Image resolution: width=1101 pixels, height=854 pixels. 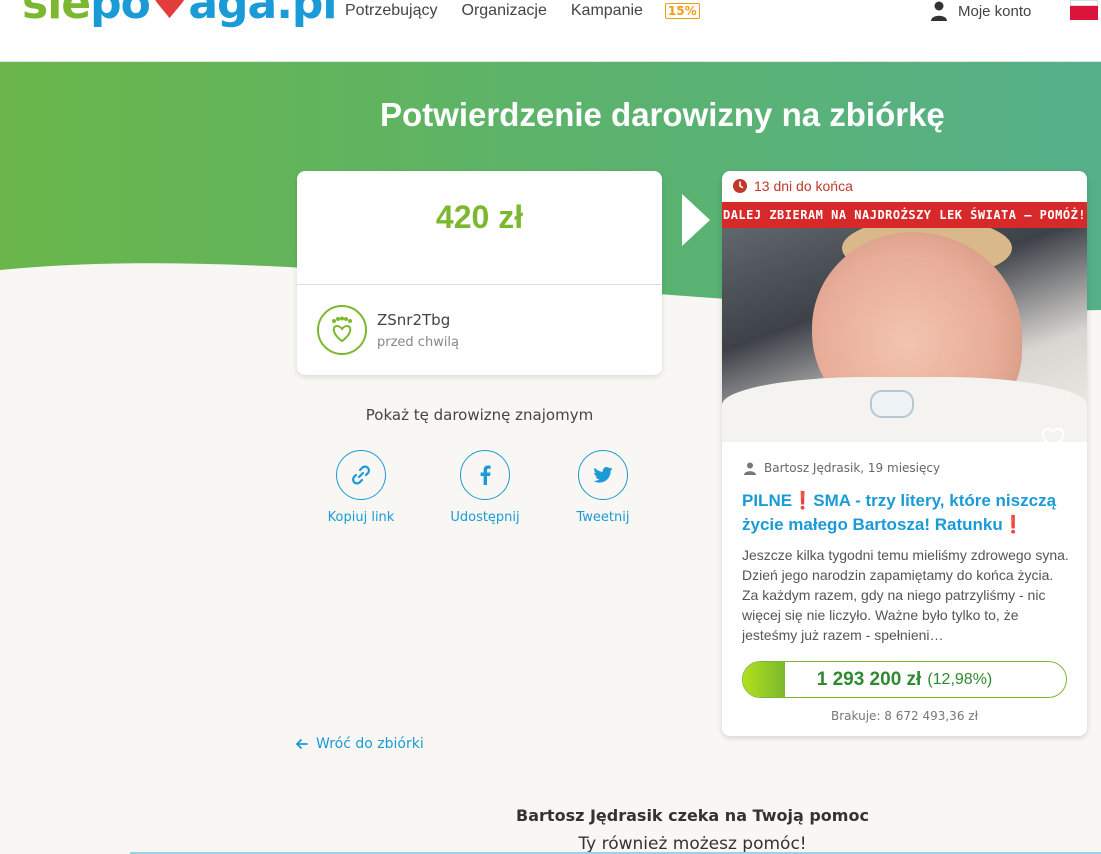 What do you see at coordinates (479, 415) in the screenshot?
I see `share-heading: Pokaż tę darowiznę znajomym` at bounding box center [479, 415].